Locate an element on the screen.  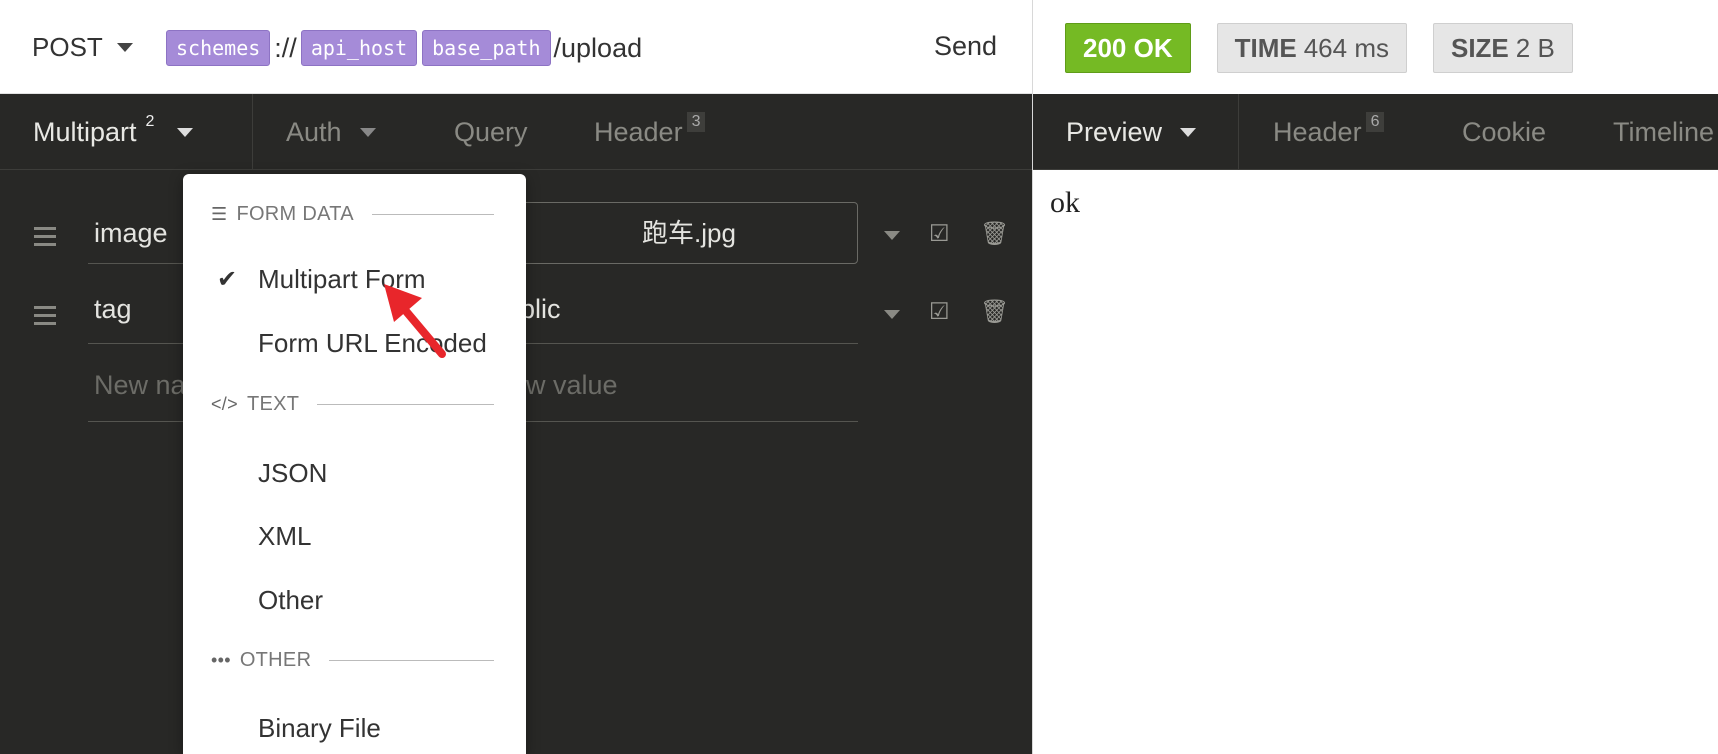
file-chooser-button: 跑车.jpg is located at coordinates (689, 233).